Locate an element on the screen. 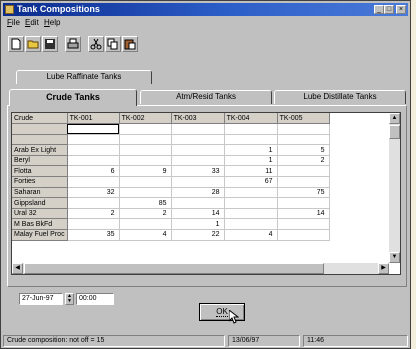  row-header-crude: M Bas BkFd is located at coordinates (40, 224).